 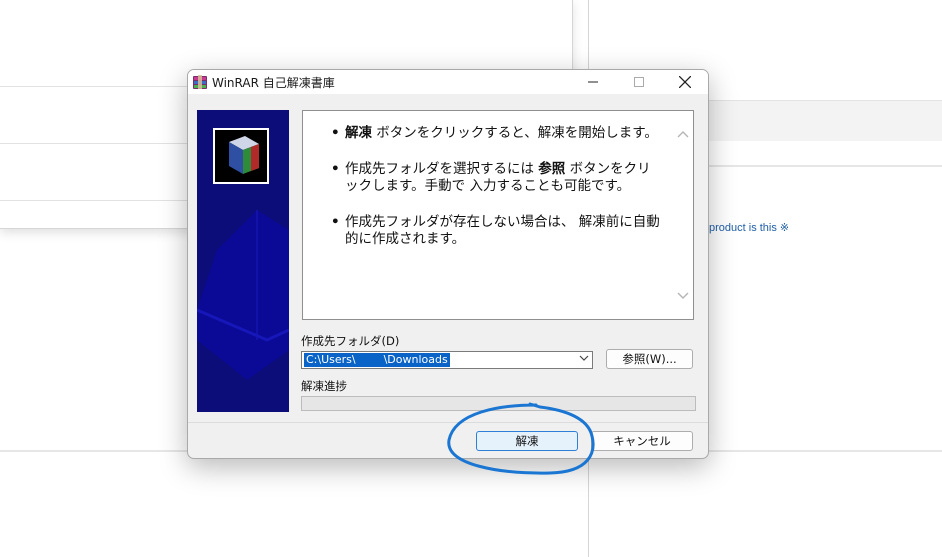 I want to click on title-bar: WinRAR 自己解凍書庫, so click(x=448, y=82).